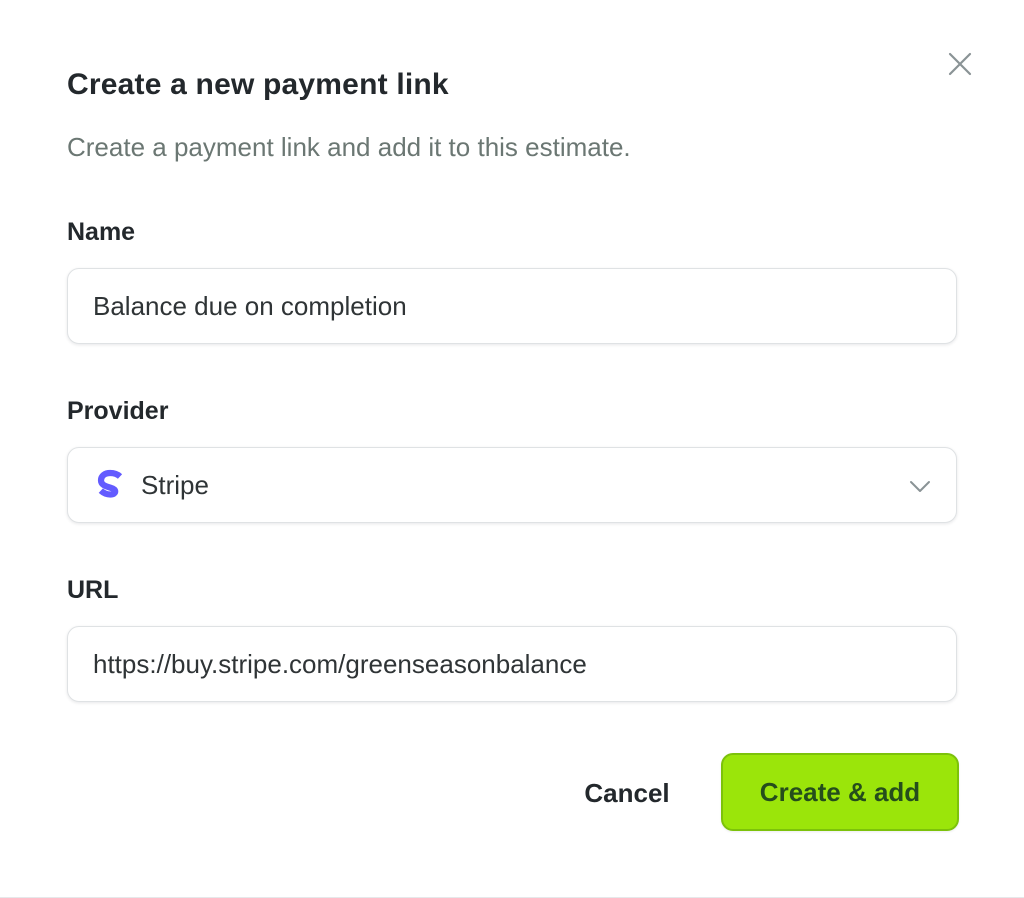 This screenshot has width=1024, height=898. Describe the element at coordinates (101, 232) in the screenshot. I see `name-label: Name` at that location.